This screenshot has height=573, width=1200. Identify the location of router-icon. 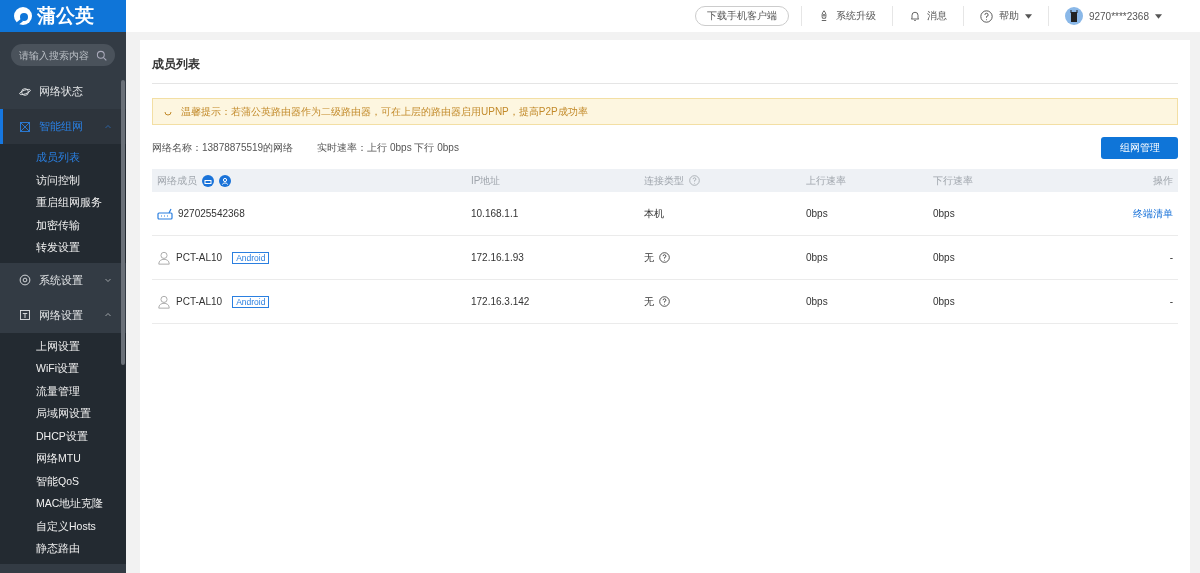
(165, 213).